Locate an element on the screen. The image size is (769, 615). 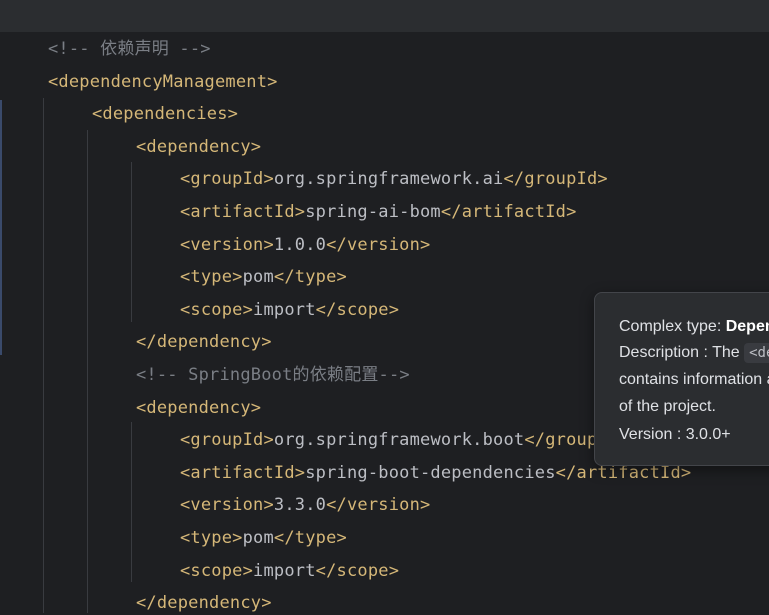
xml-text: spring-boot-dependencies is located at coordinates (430, 473).